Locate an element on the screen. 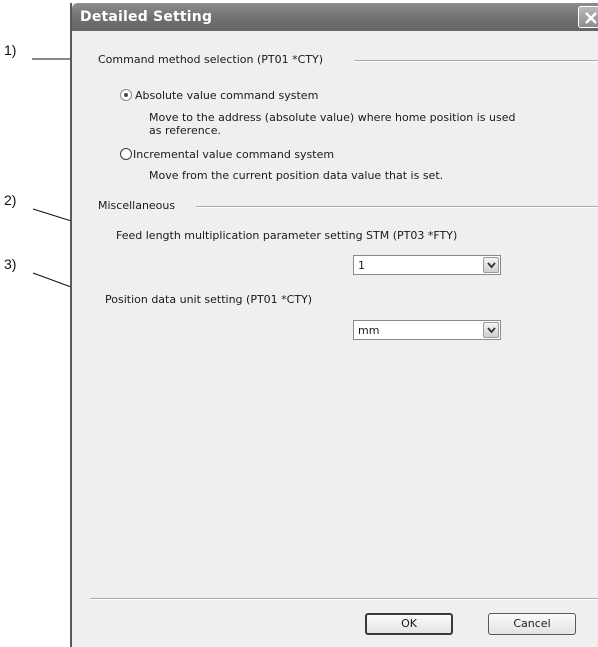  position-unit-value: mm is located at coordinates (369, 330).